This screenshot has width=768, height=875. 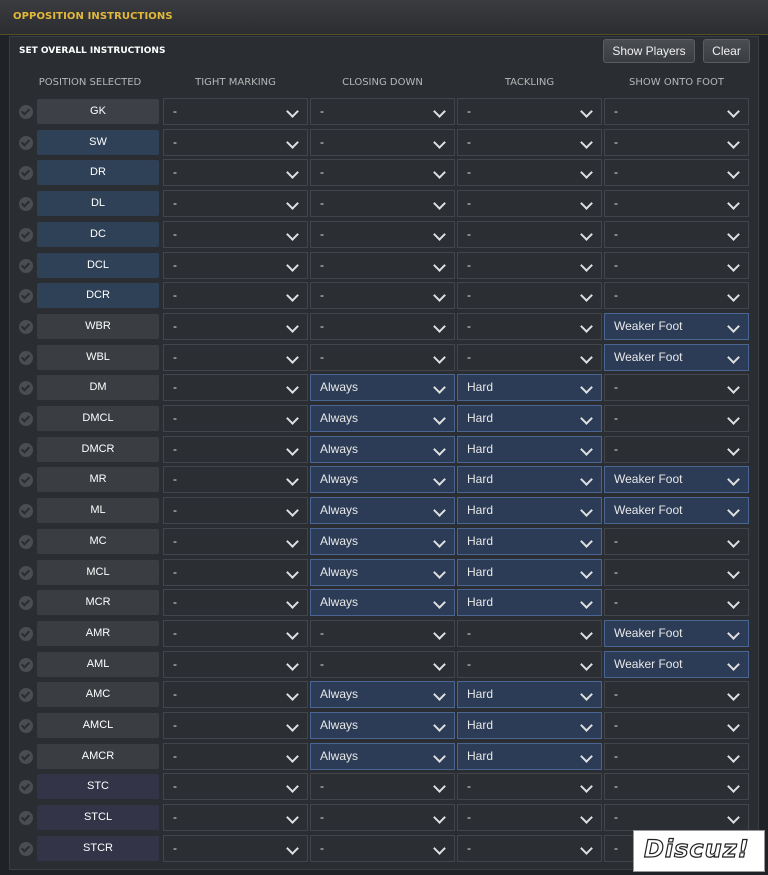 What do you see at coordinates (726, 51) in the screenshot?
I see `clear-button: Clear` at bounding box center [726, 51].